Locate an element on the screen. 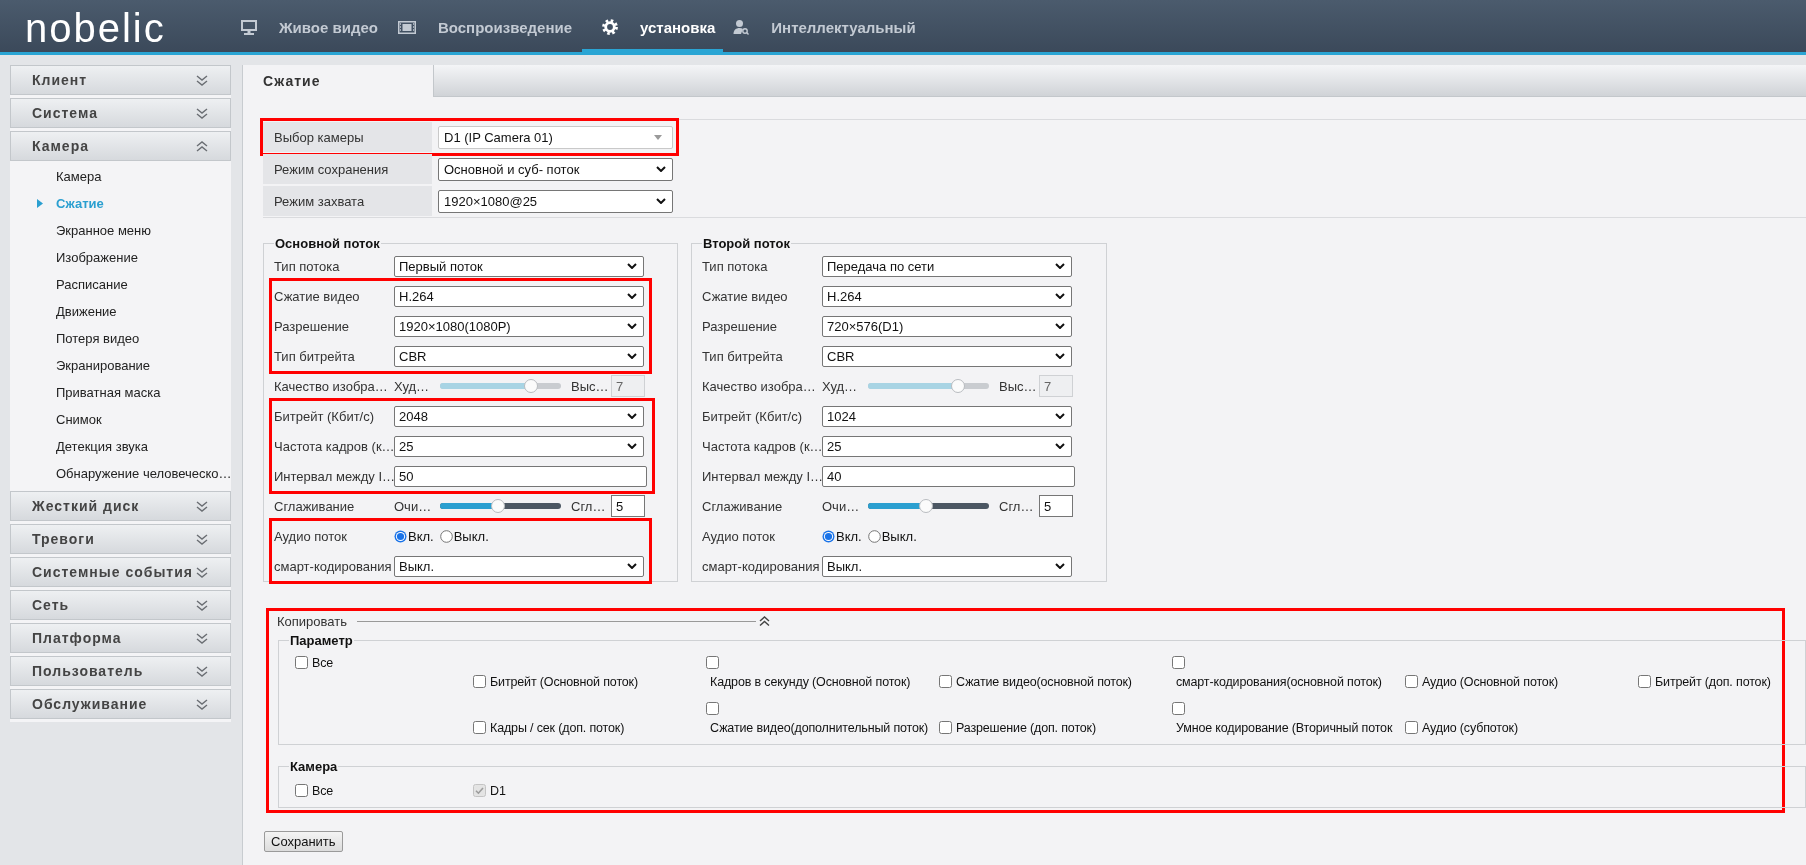 The image size is (1806, 865). dropdown: Передача по сети is located at coordinates (947, 266).